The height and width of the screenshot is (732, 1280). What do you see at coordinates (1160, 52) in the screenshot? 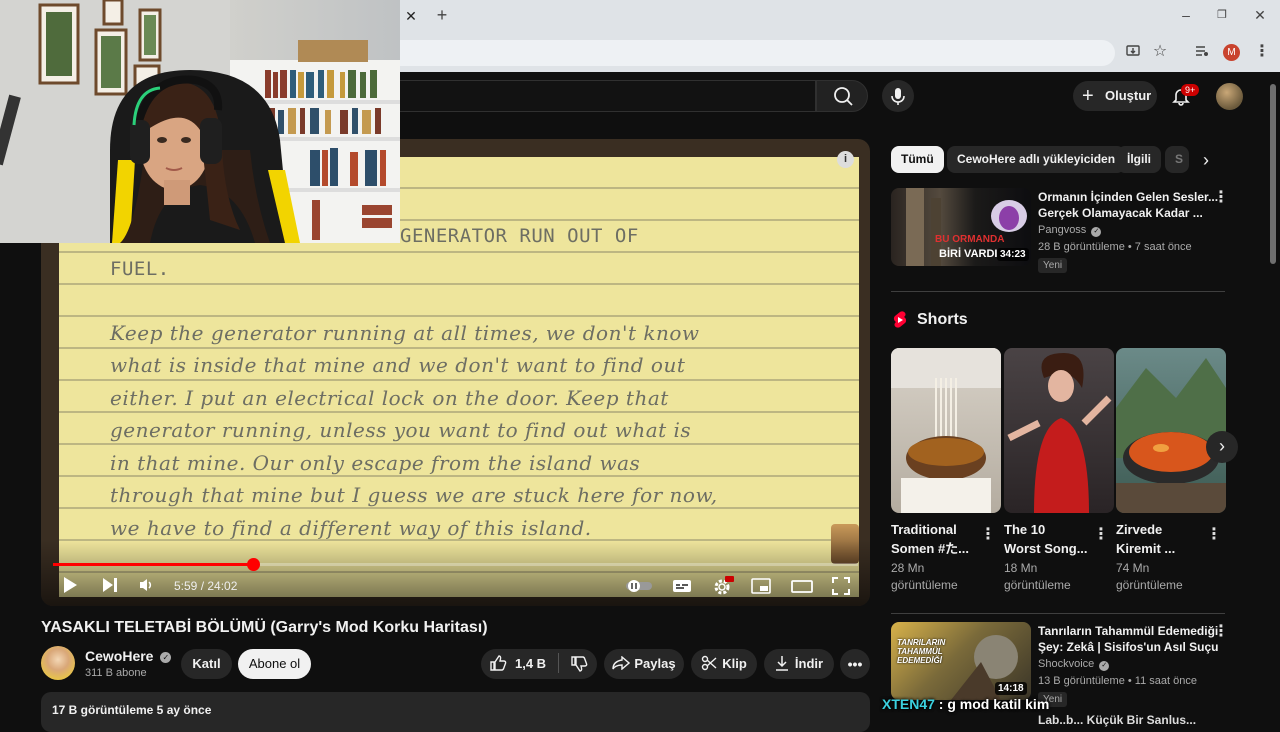
I see `bookmark-star-icon: ☆` at bounding box center [1160, 52].